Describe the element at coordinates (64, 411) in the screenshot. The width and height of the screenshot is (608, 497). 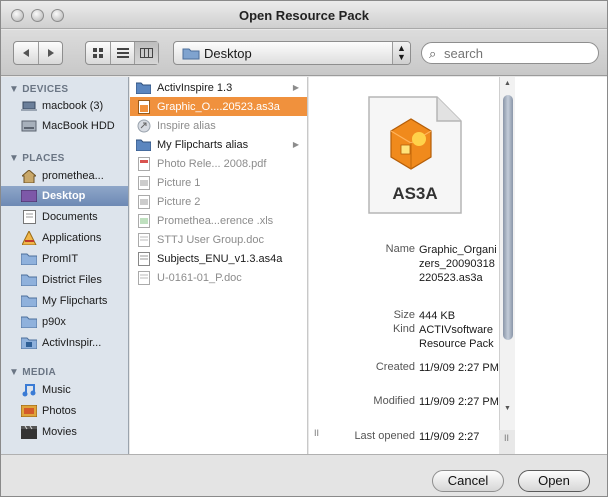
I see `sidebar-item-photos: Photos` at that location.